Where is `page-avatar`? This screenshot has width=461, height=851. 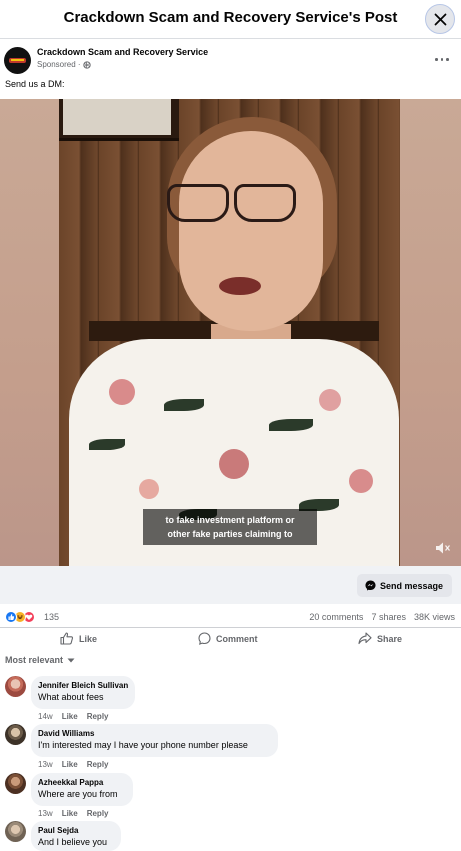 page-avatar is located at coordinates (17, 60).